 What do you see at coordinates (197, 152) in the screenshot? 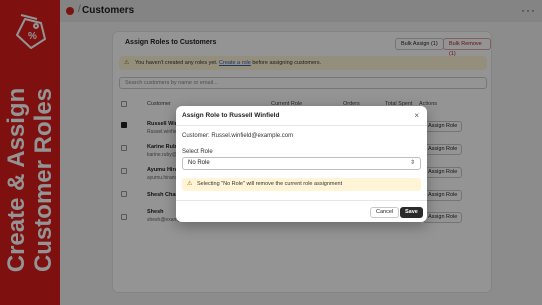
I see `select-role-label: Select Role` at bounding box center [197, 152].